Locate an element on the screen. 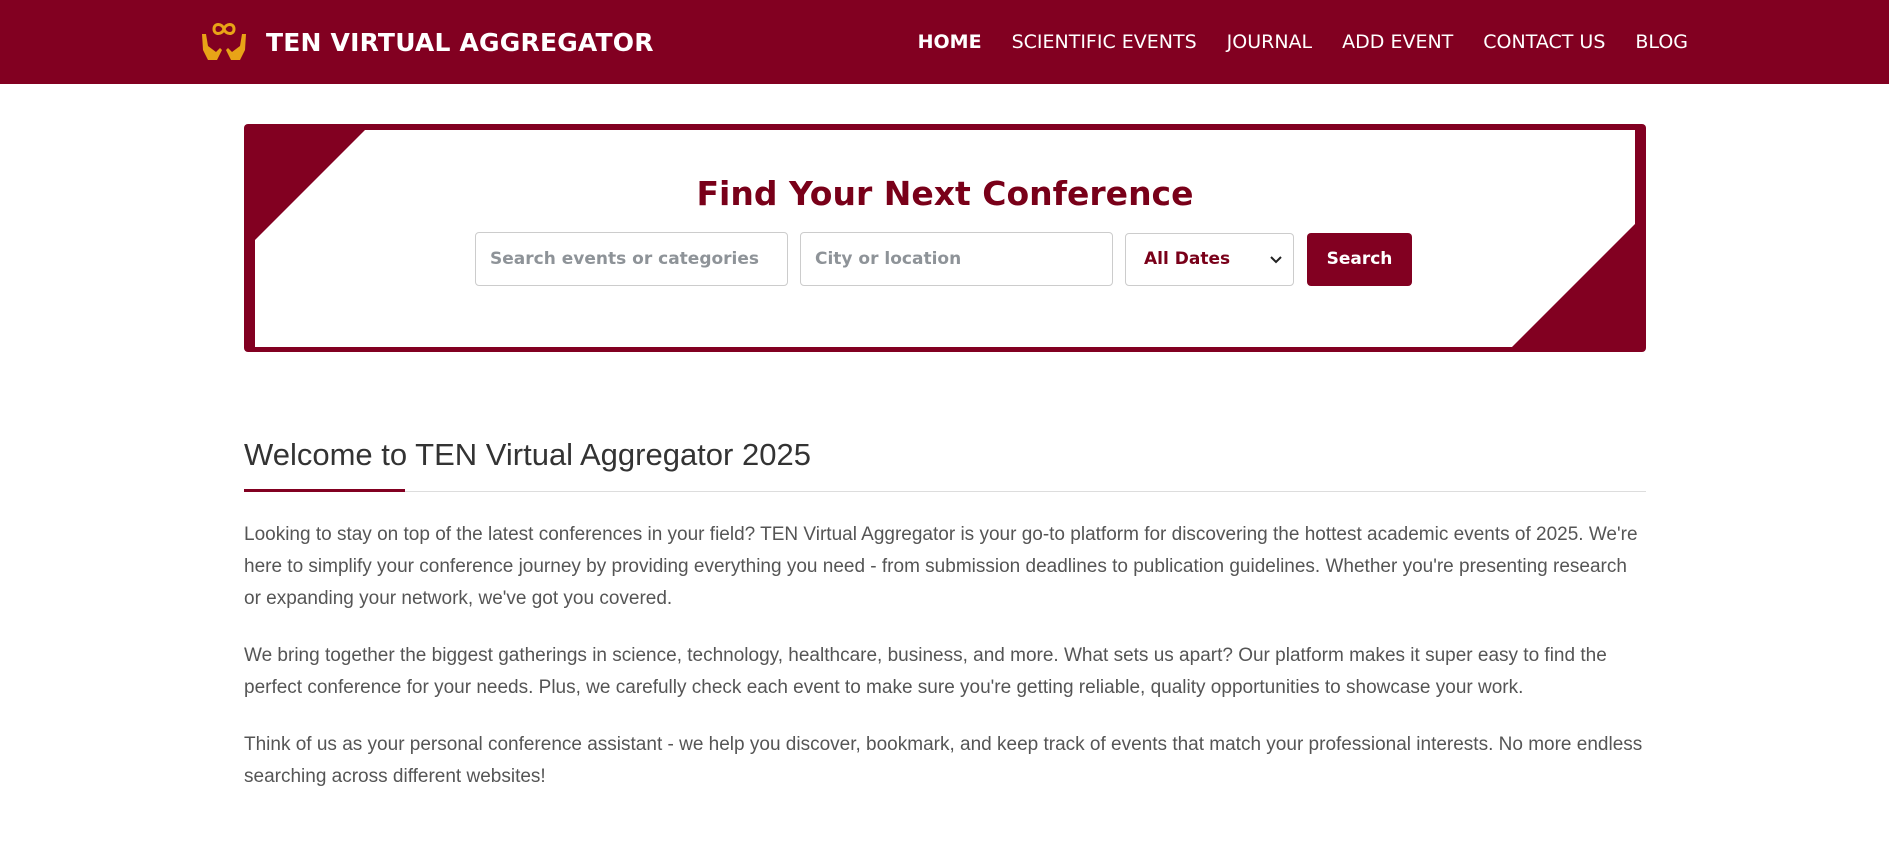 This screenshot has height=858, width=1889. title-accent-bar is located at coordinates (324, 490).